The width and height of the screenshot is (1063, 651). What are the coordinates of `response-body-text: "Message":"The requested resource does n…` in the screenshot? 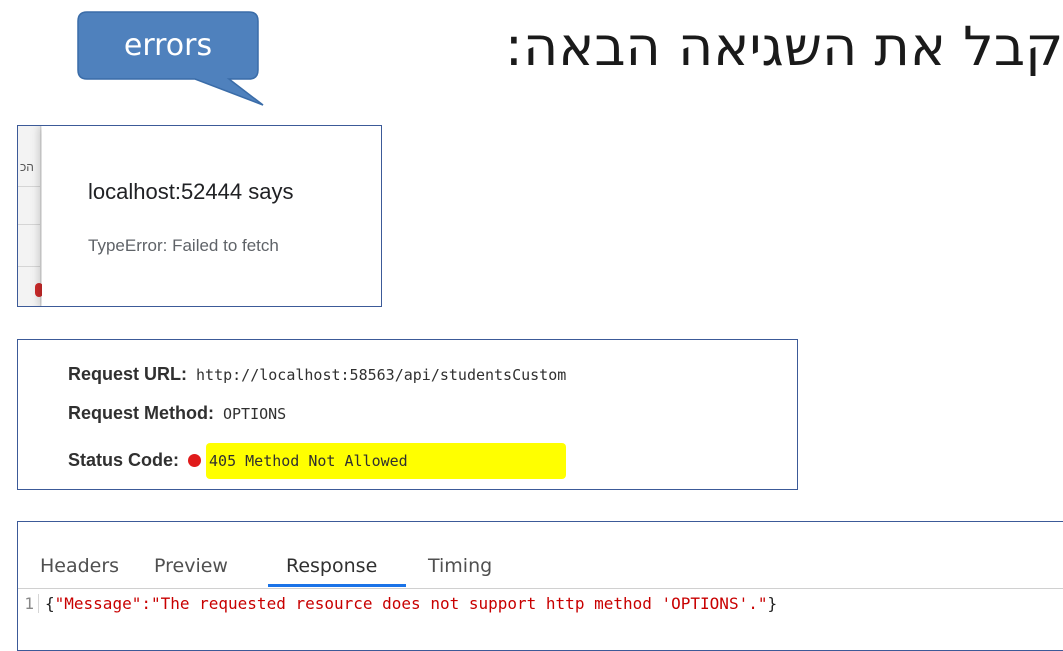 It's located at (411, 603).